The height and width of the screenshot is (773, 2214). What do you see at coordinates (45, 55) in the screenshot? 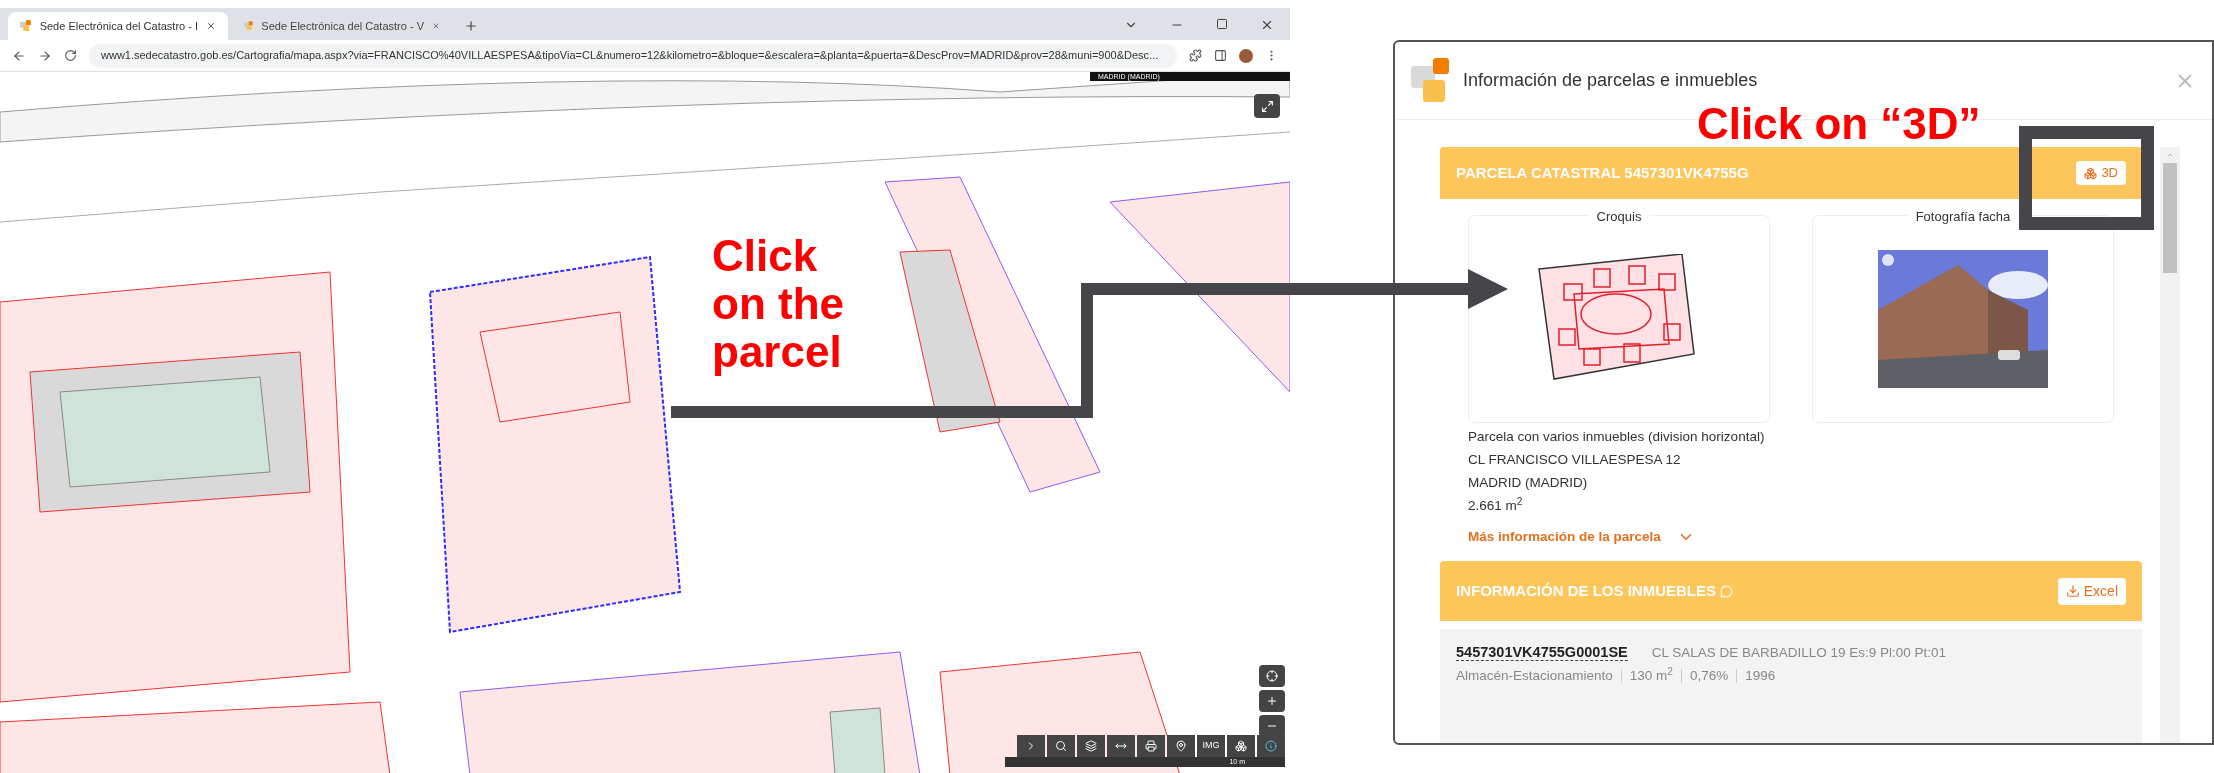
I see `forward-icon` at bounding box center [45, 55].